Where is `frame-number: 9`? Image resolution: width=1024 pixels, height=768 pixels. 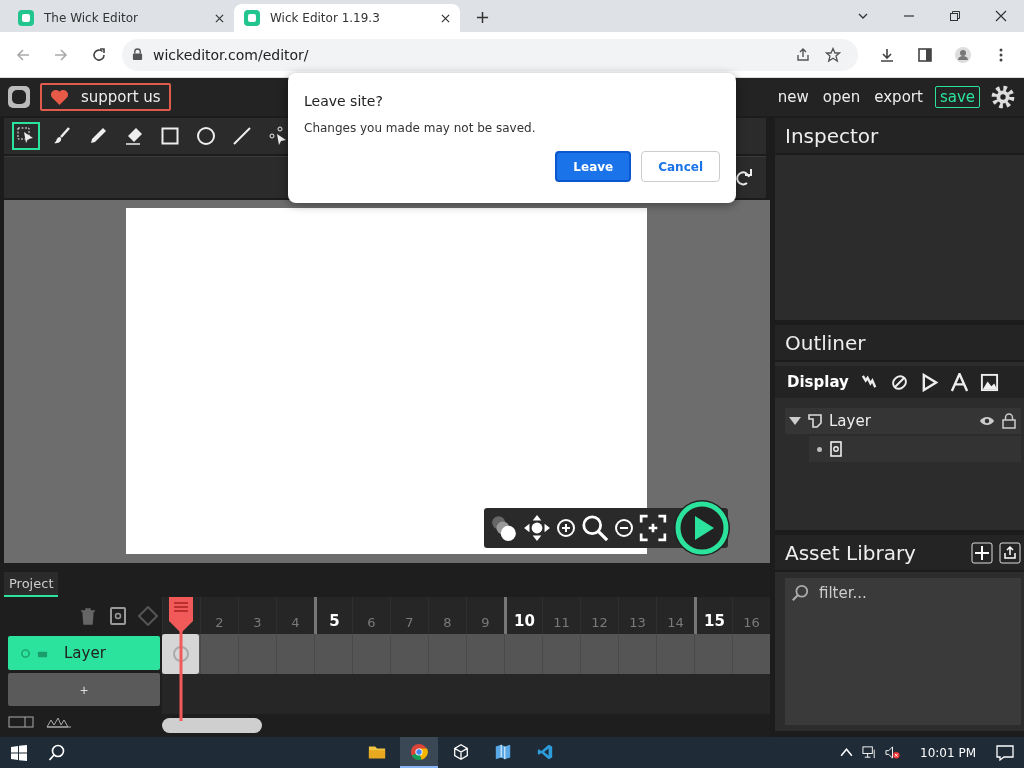
frame-number: 9 is located at coordinates (485, 622).